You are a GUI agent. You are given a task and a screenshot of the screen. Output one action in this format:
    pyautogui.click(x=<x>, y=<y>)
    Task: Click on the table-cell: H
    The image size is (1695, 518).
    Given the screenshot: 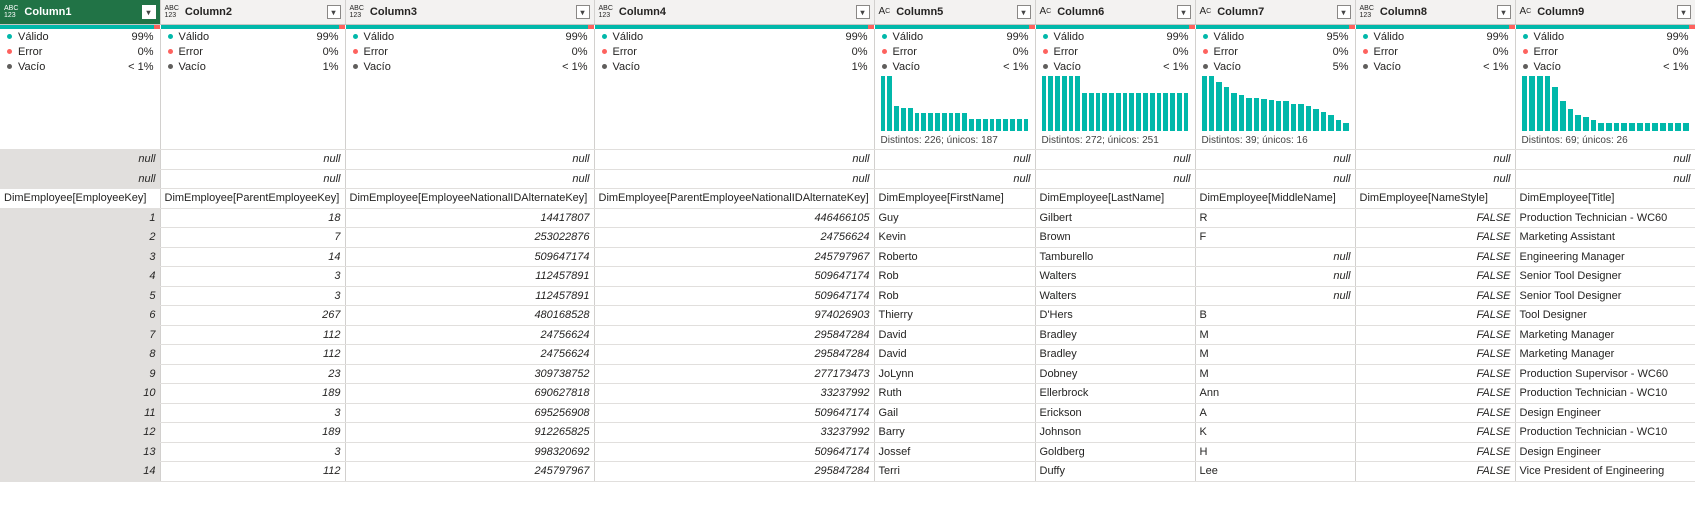 What is the action you would take?
    pyautogui.click(x=1275, y=452)
    